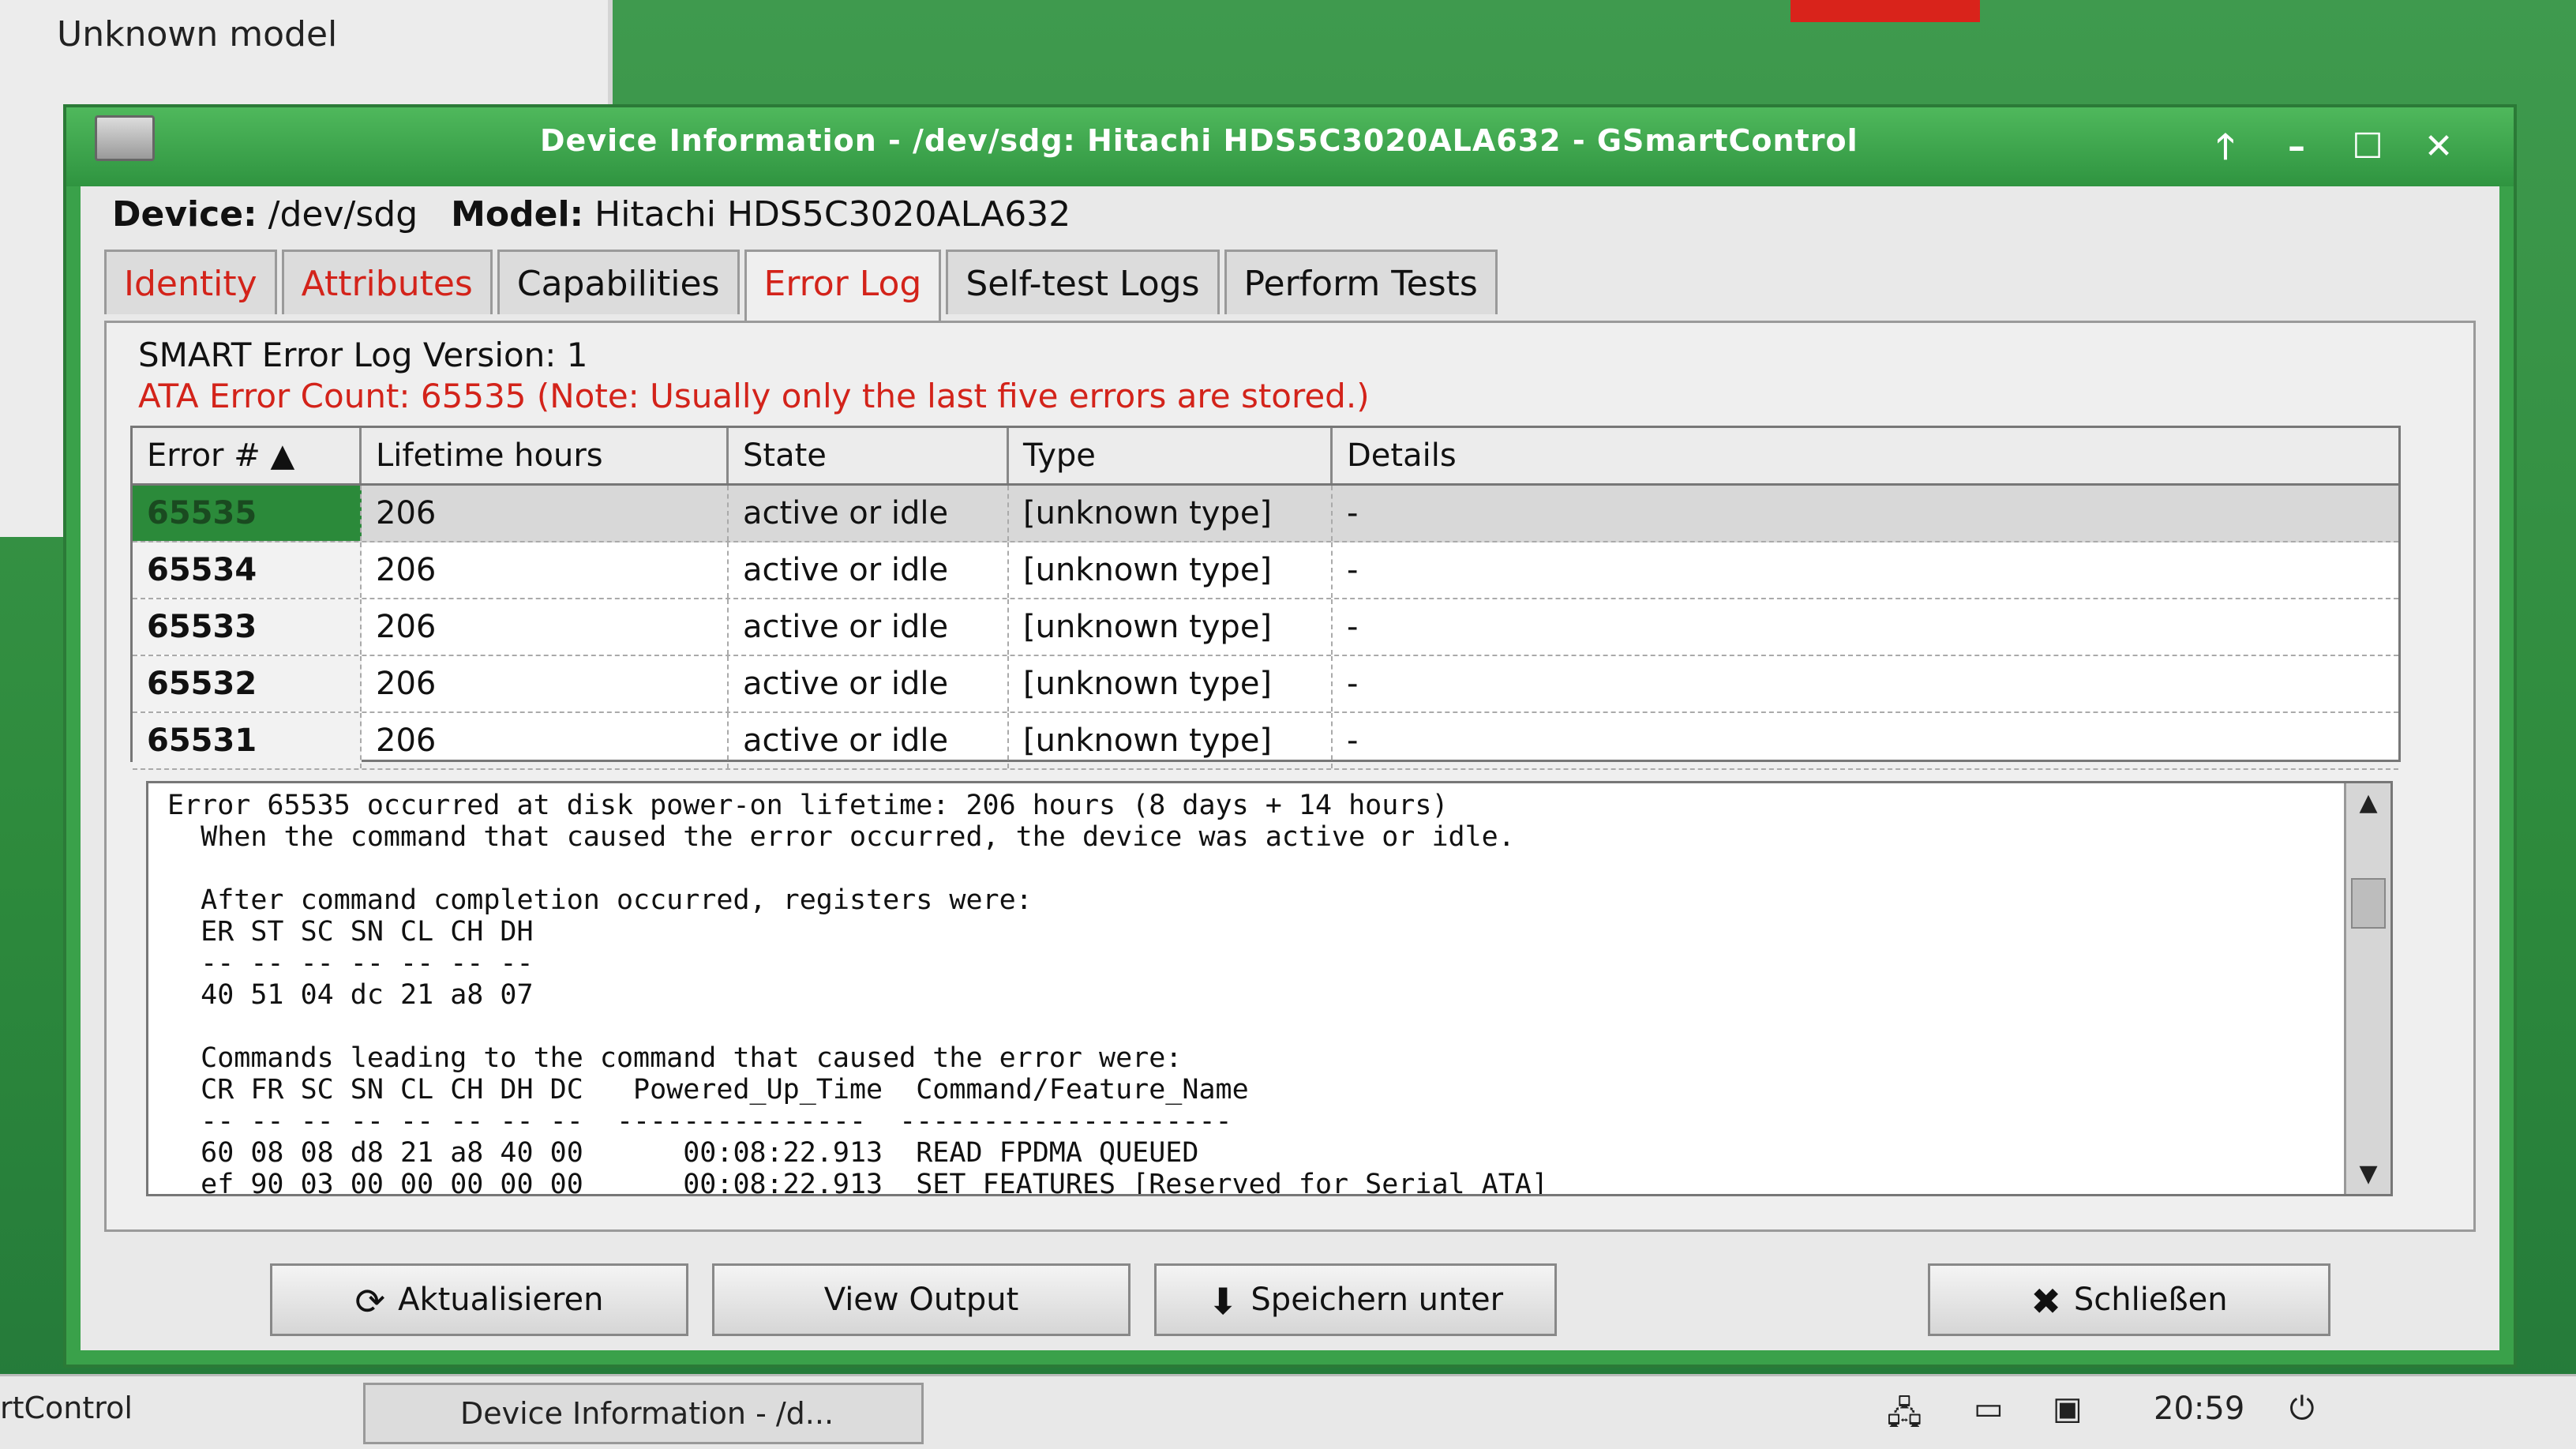  I want to click on save-icon: ⬇, so click(1223, 1301).